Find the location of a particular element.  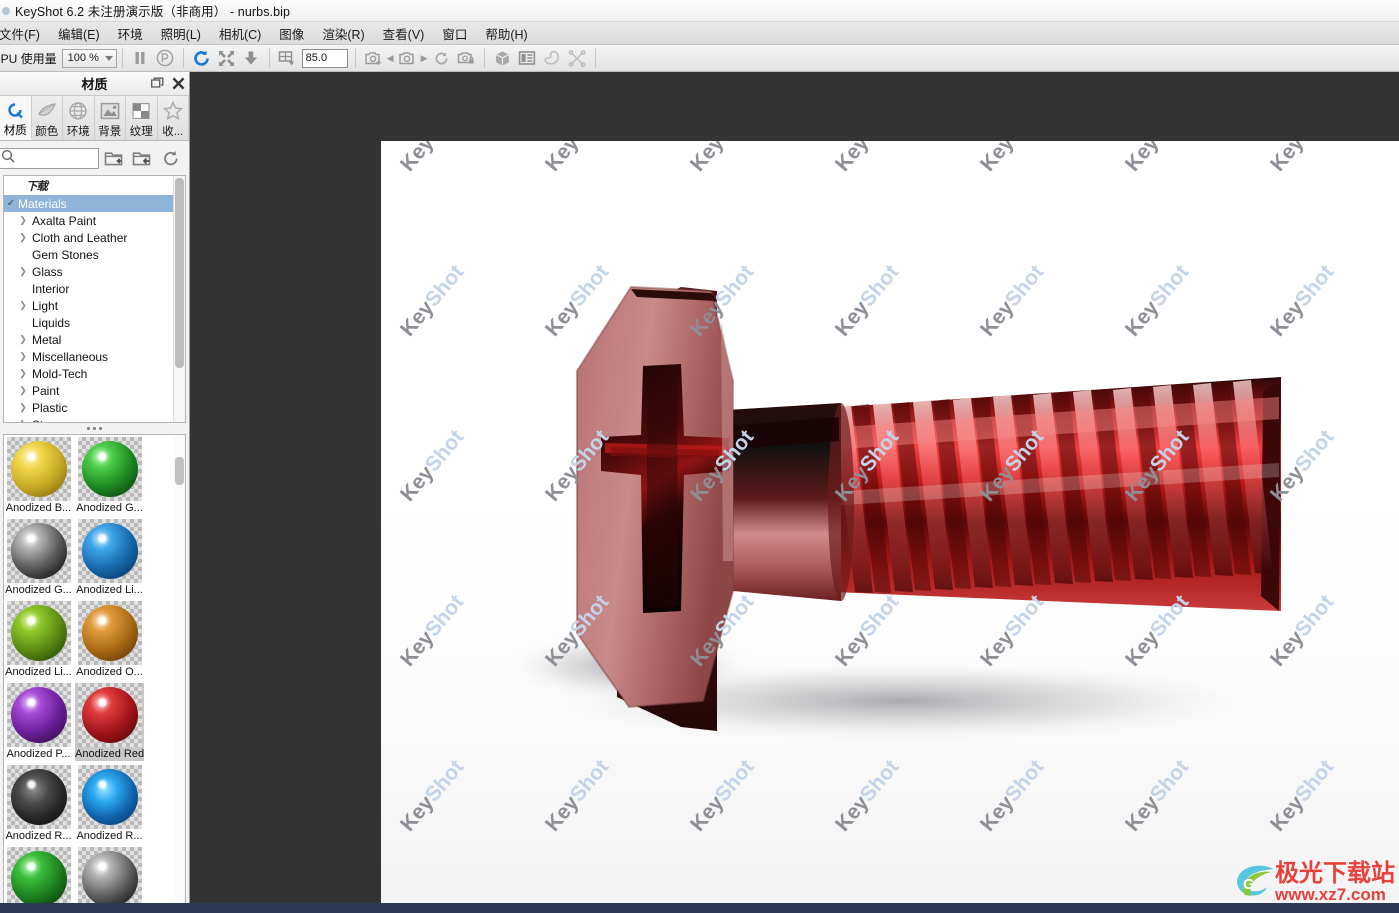

tree-item-light: ❯ Light is located at coordinates (88, 305).